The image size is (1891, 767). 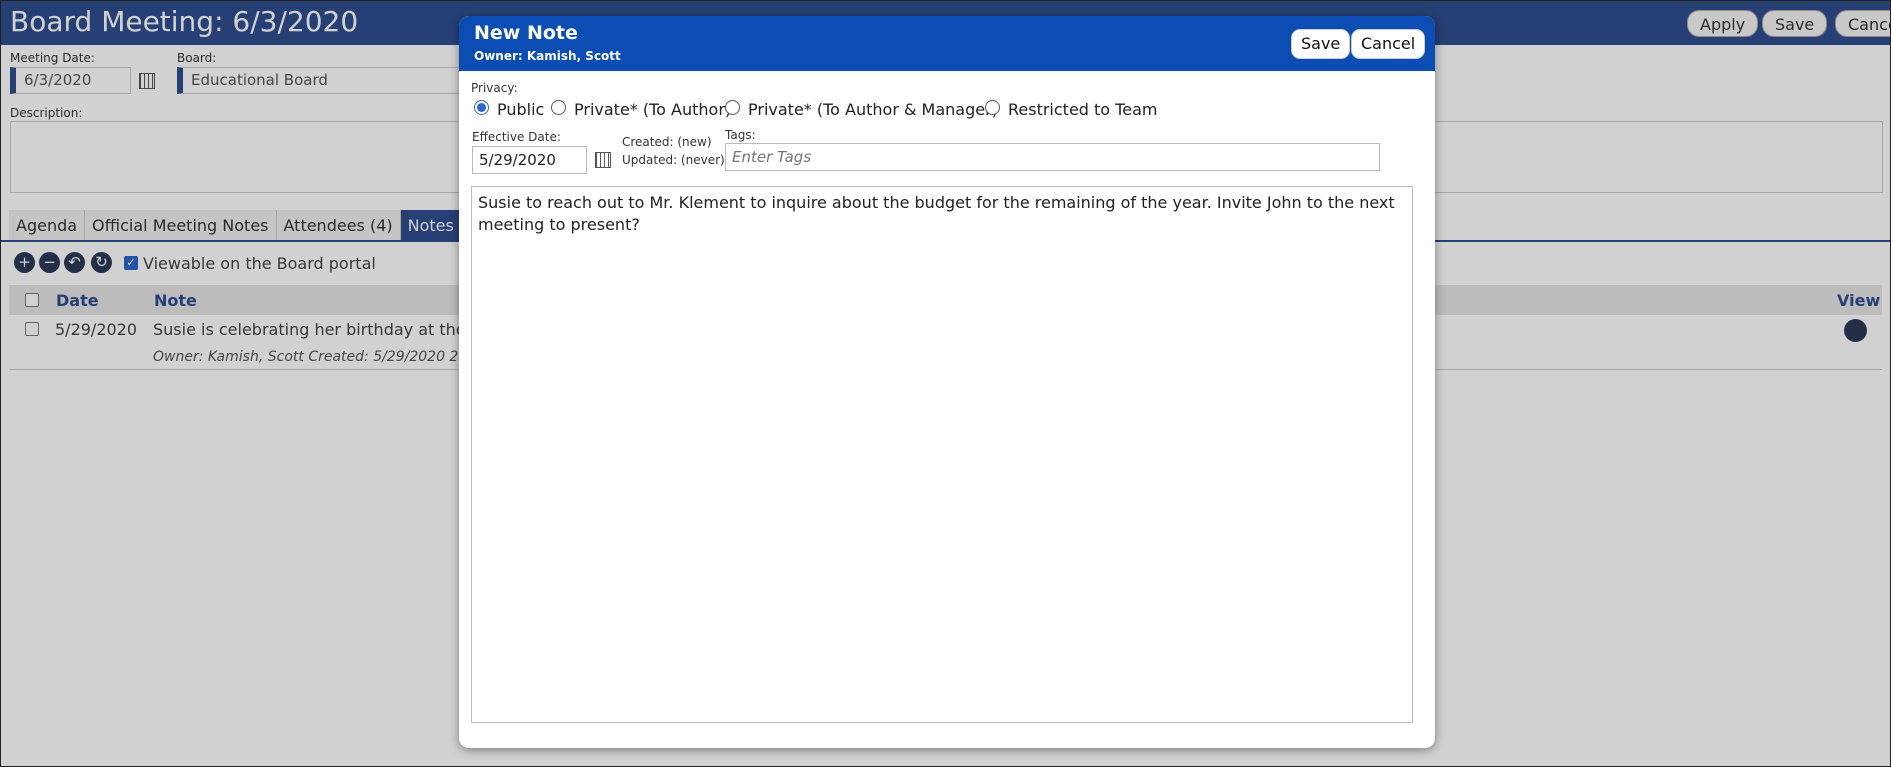 What do you see at coordinates (1388, 44) in the screenshot?
I see `dialog-cancel-button: Cancel` at bounding box center [1388, 44].